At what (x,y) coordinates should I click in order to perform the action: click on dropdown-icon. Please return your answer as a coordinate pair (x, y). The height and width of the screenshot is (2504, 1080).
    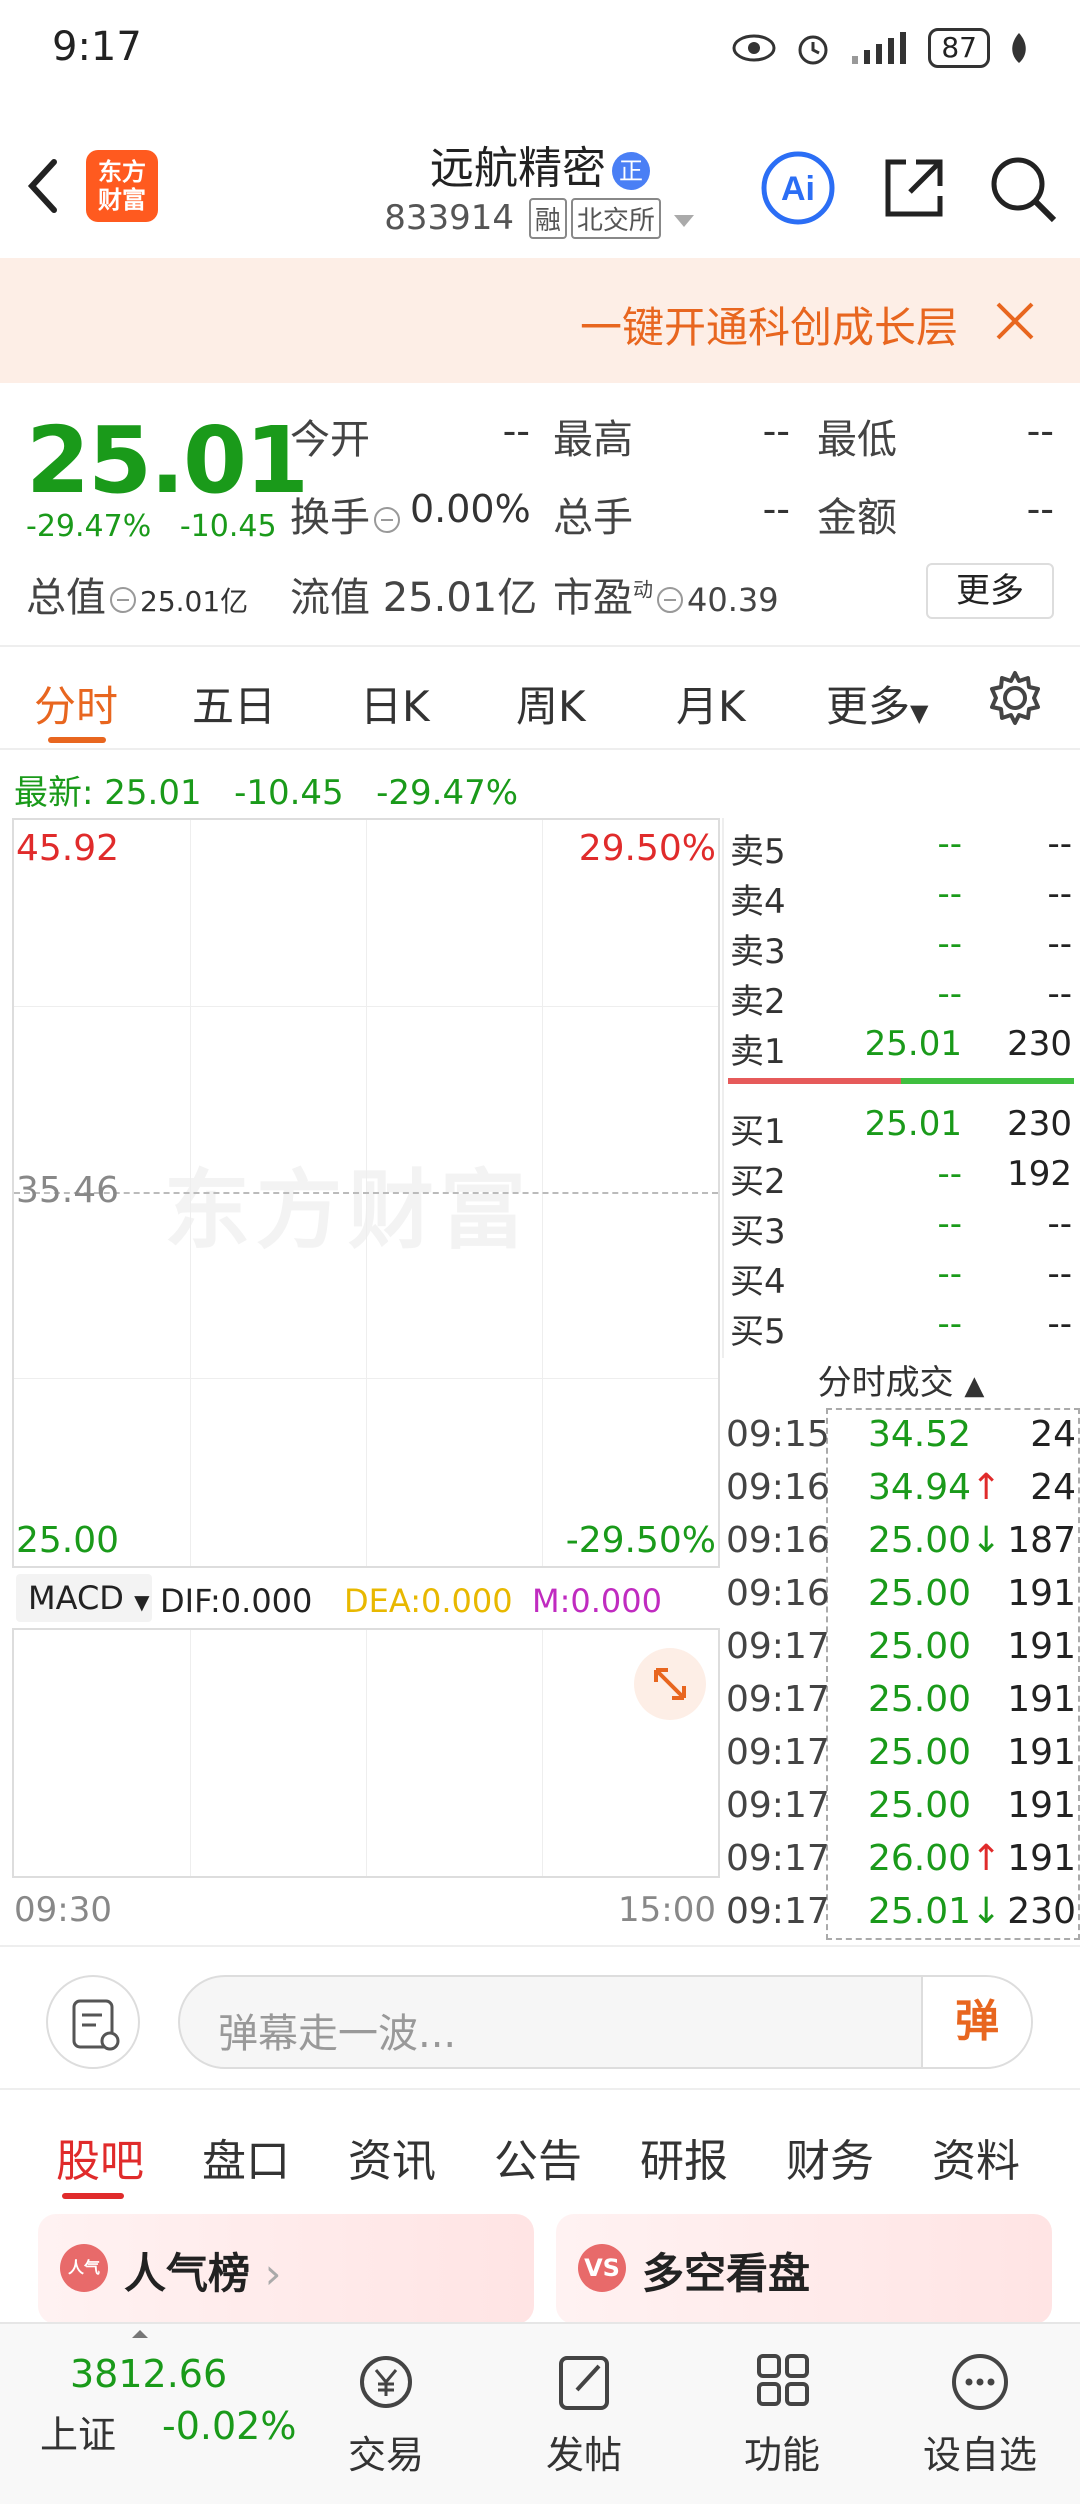
    Looking at the image, I should click on (684, 221).